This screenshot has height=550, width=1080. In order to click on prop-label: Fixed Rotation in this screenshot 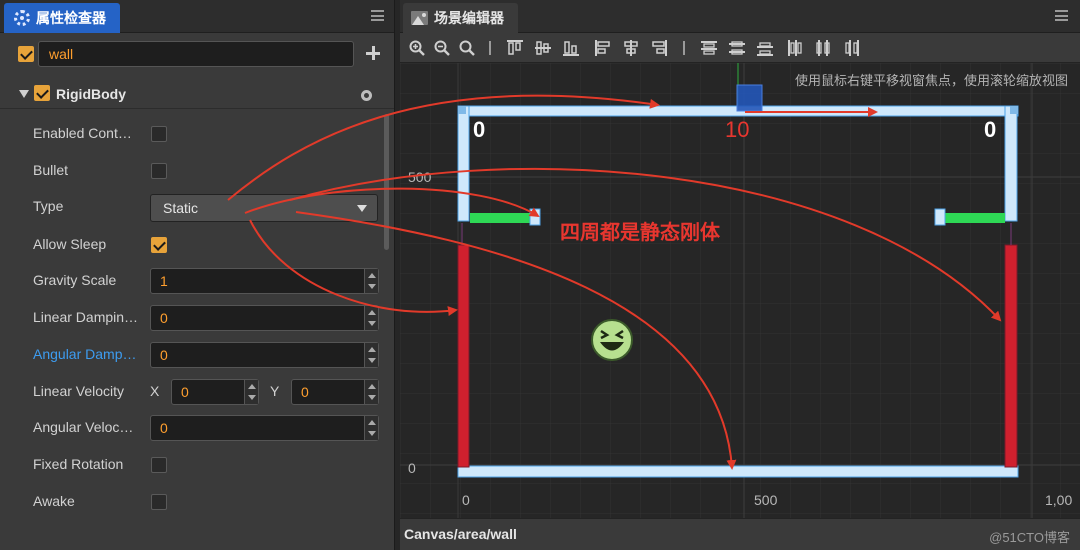, I will do `click(78, 464)`.